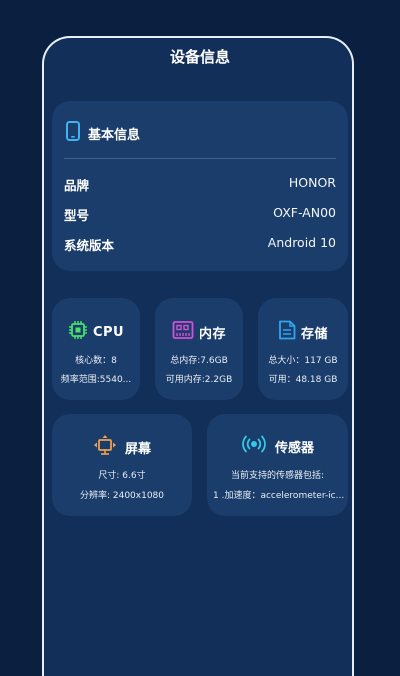 This screenshot has height=676, width=400. I want to click on screen-card: 屏幕 尺寸: 6.6寸 分辨率: 2400x1080, so click(122, 465).